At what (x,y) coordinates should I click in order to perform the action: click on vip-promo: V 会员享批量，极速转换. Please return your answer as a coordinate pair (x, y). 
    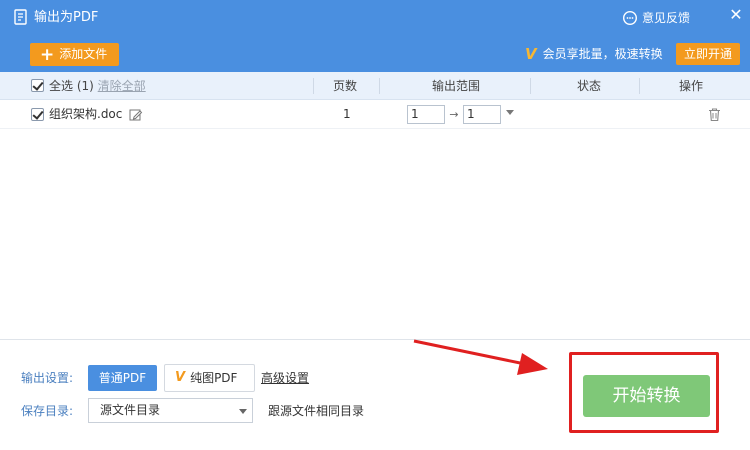
    Looking at the image, I should click on (594, 54).